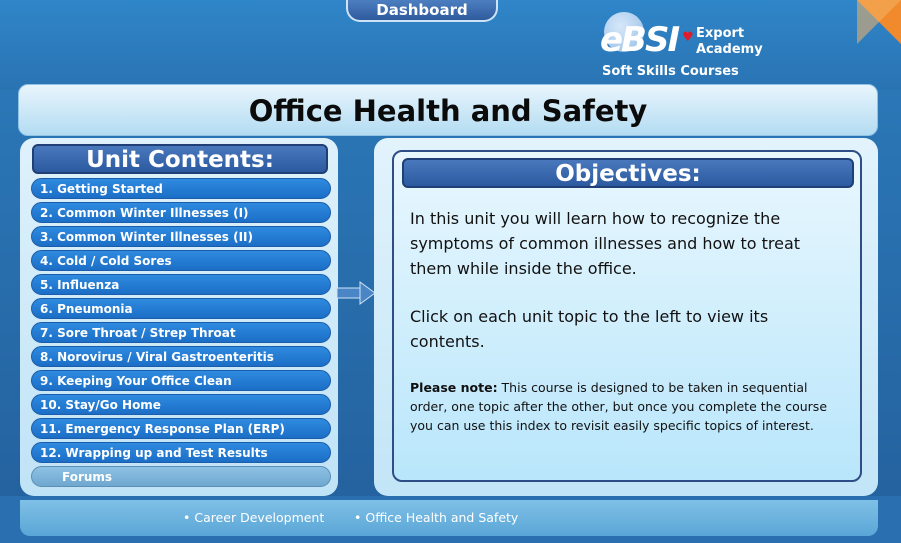 The height and width of the screenshot is (543, 901). Describe the element at coordinates (640, 40) in the screenshot. I see `logo-brand: eBSI` at that location.